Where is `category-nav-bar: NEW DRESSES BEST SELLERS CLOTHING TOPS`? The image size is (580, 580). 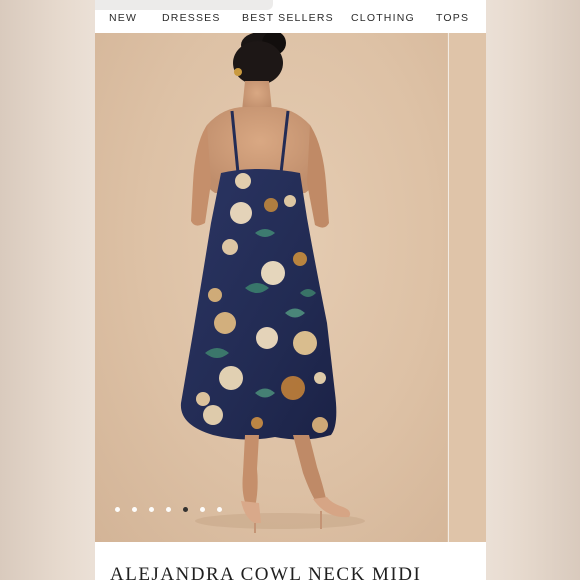 category-nav-bar: NEW DRESSES BEST SELLERS CLOTHING TOPS is located at coordinates (290, 17).